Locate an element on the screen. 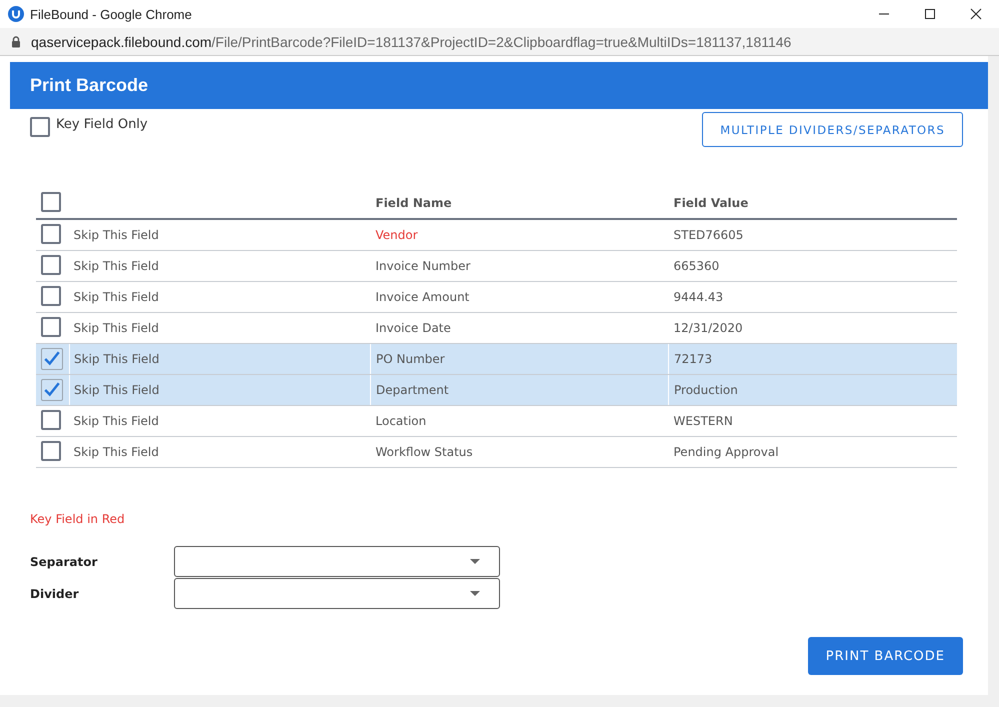  field-value: Production is located at coordinates (706, 390).